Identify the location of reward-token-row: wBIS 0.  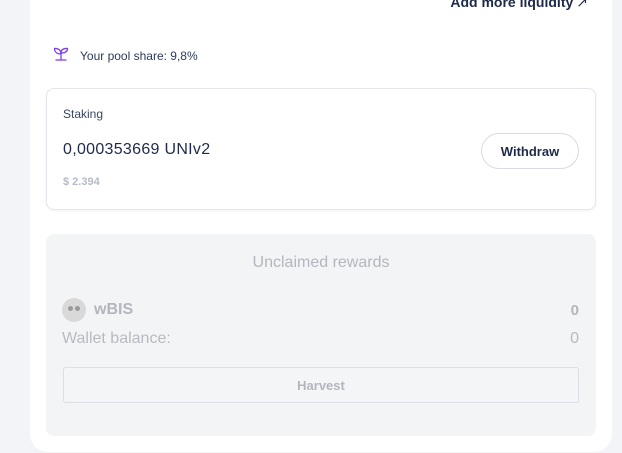
(320, 310).